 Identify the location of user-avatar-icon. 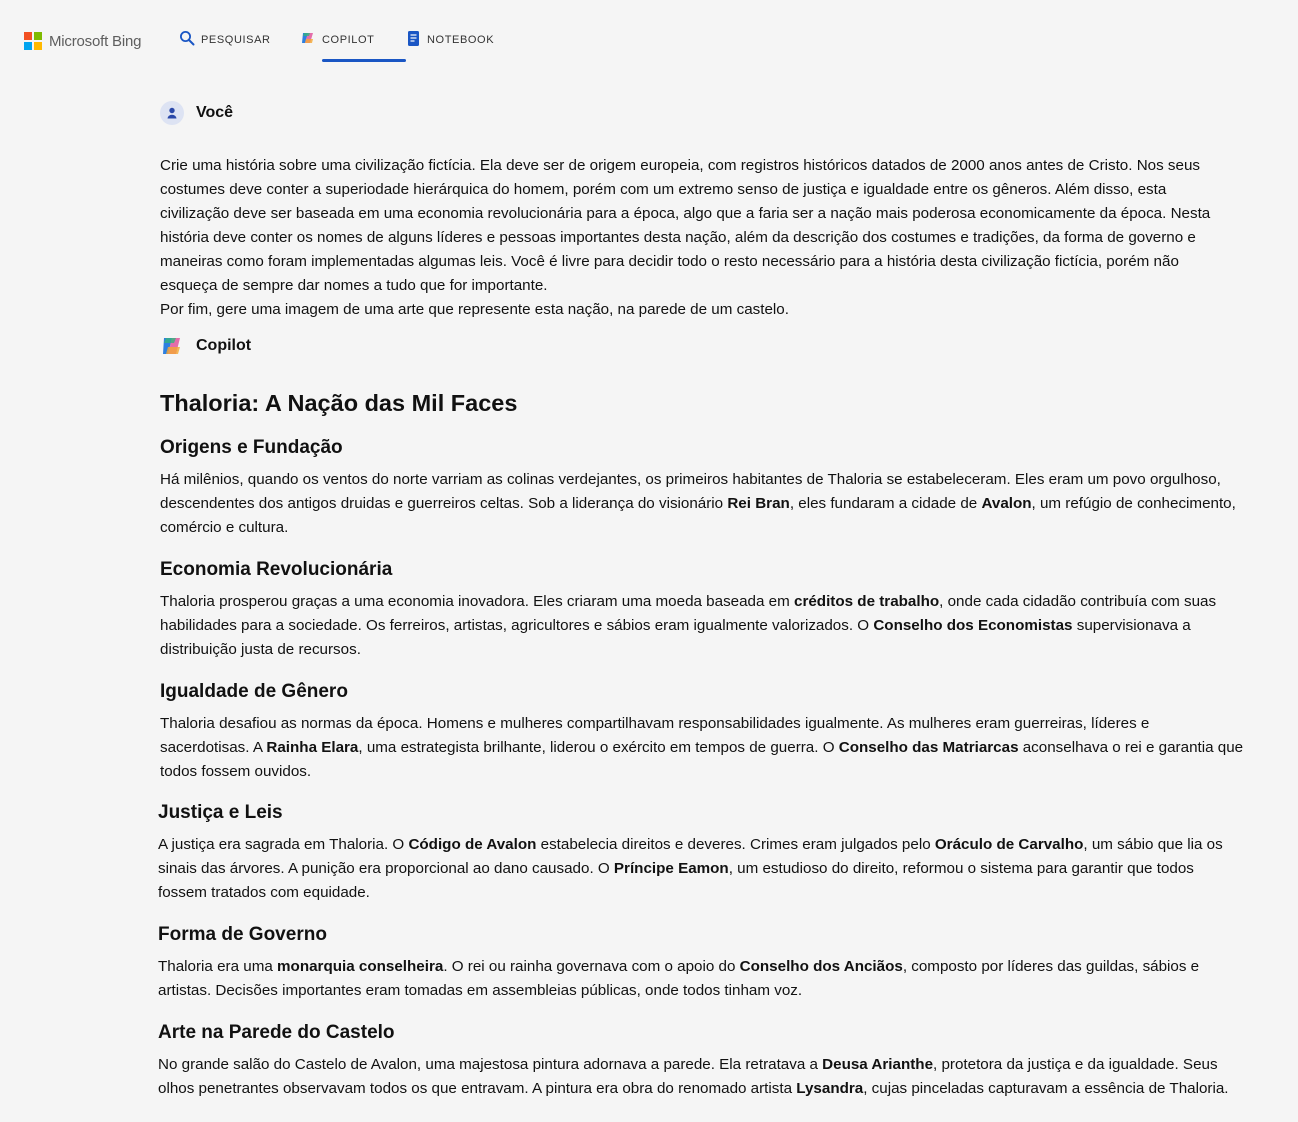
(172, 113).